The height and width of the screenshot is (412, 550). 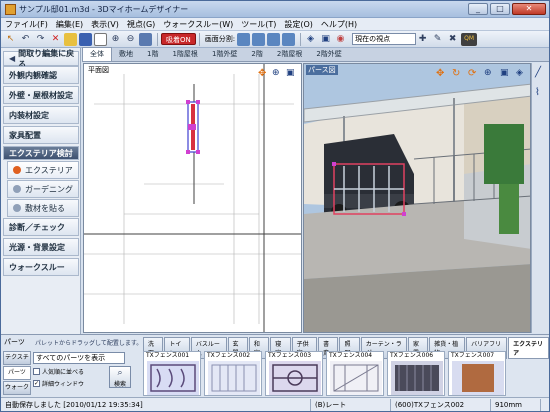 I want to click on part-thumb-label: TXフェンス003, so click(x=290, y=355).